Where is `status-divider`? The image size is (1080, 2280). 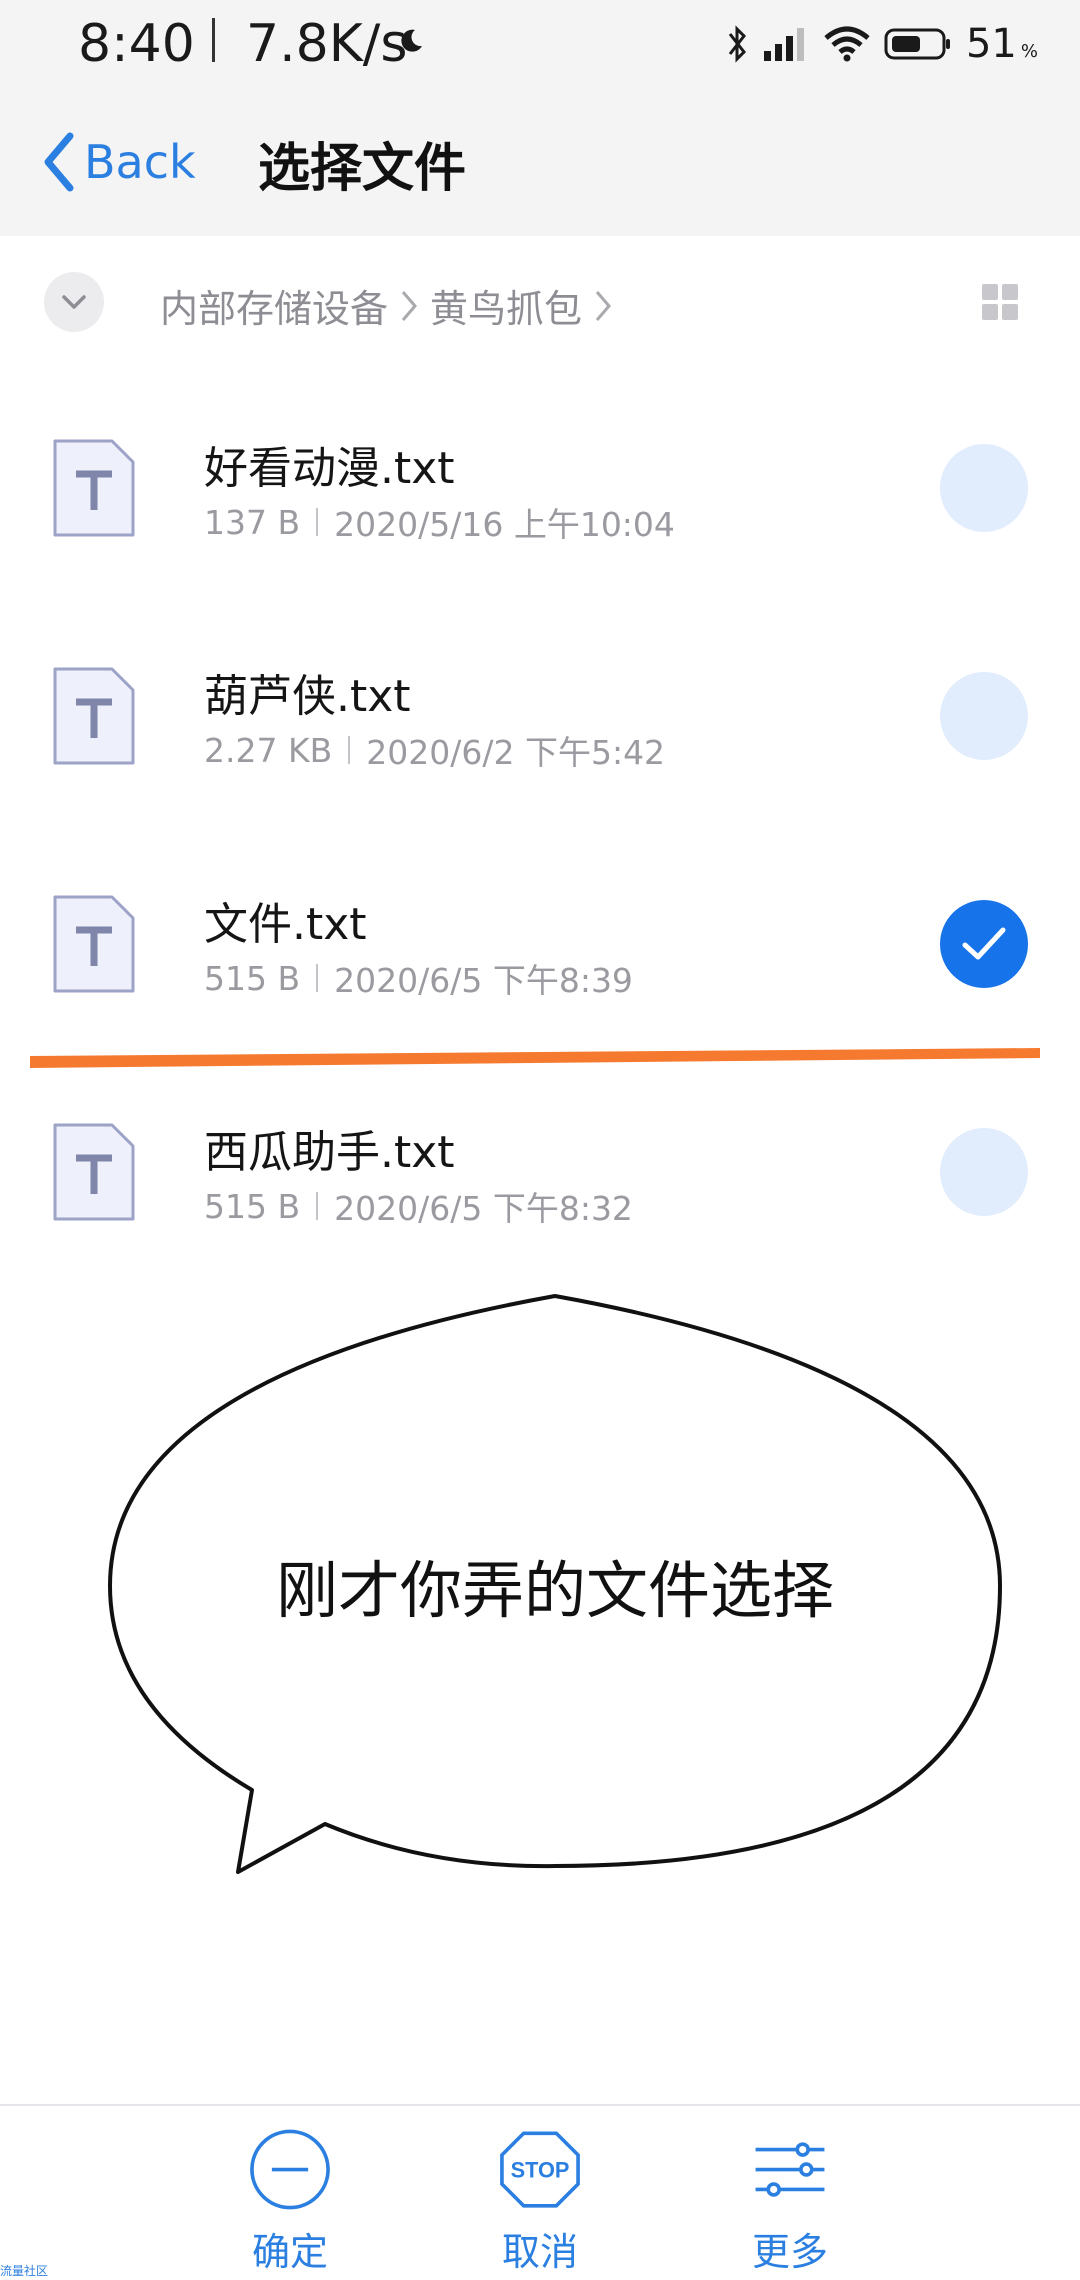
status-divider is located at coordinates (213, 40).